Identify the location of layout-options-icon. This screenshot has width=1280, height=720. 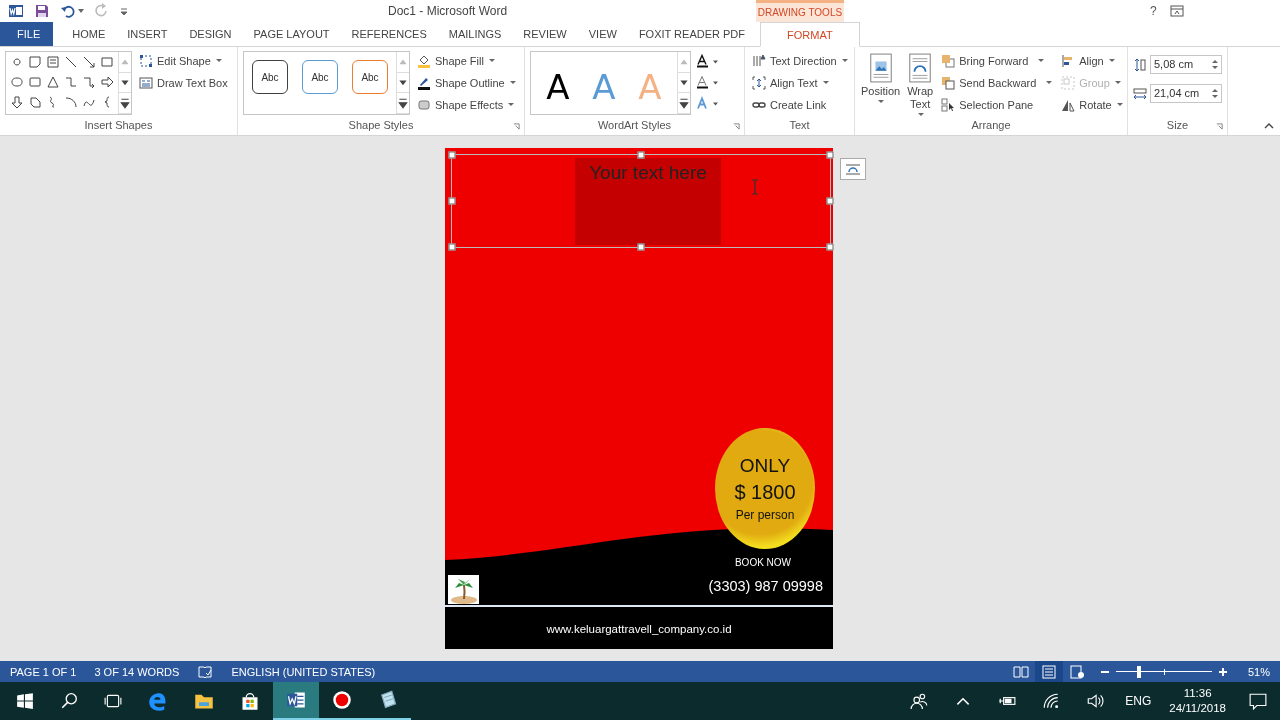
(853, 169).